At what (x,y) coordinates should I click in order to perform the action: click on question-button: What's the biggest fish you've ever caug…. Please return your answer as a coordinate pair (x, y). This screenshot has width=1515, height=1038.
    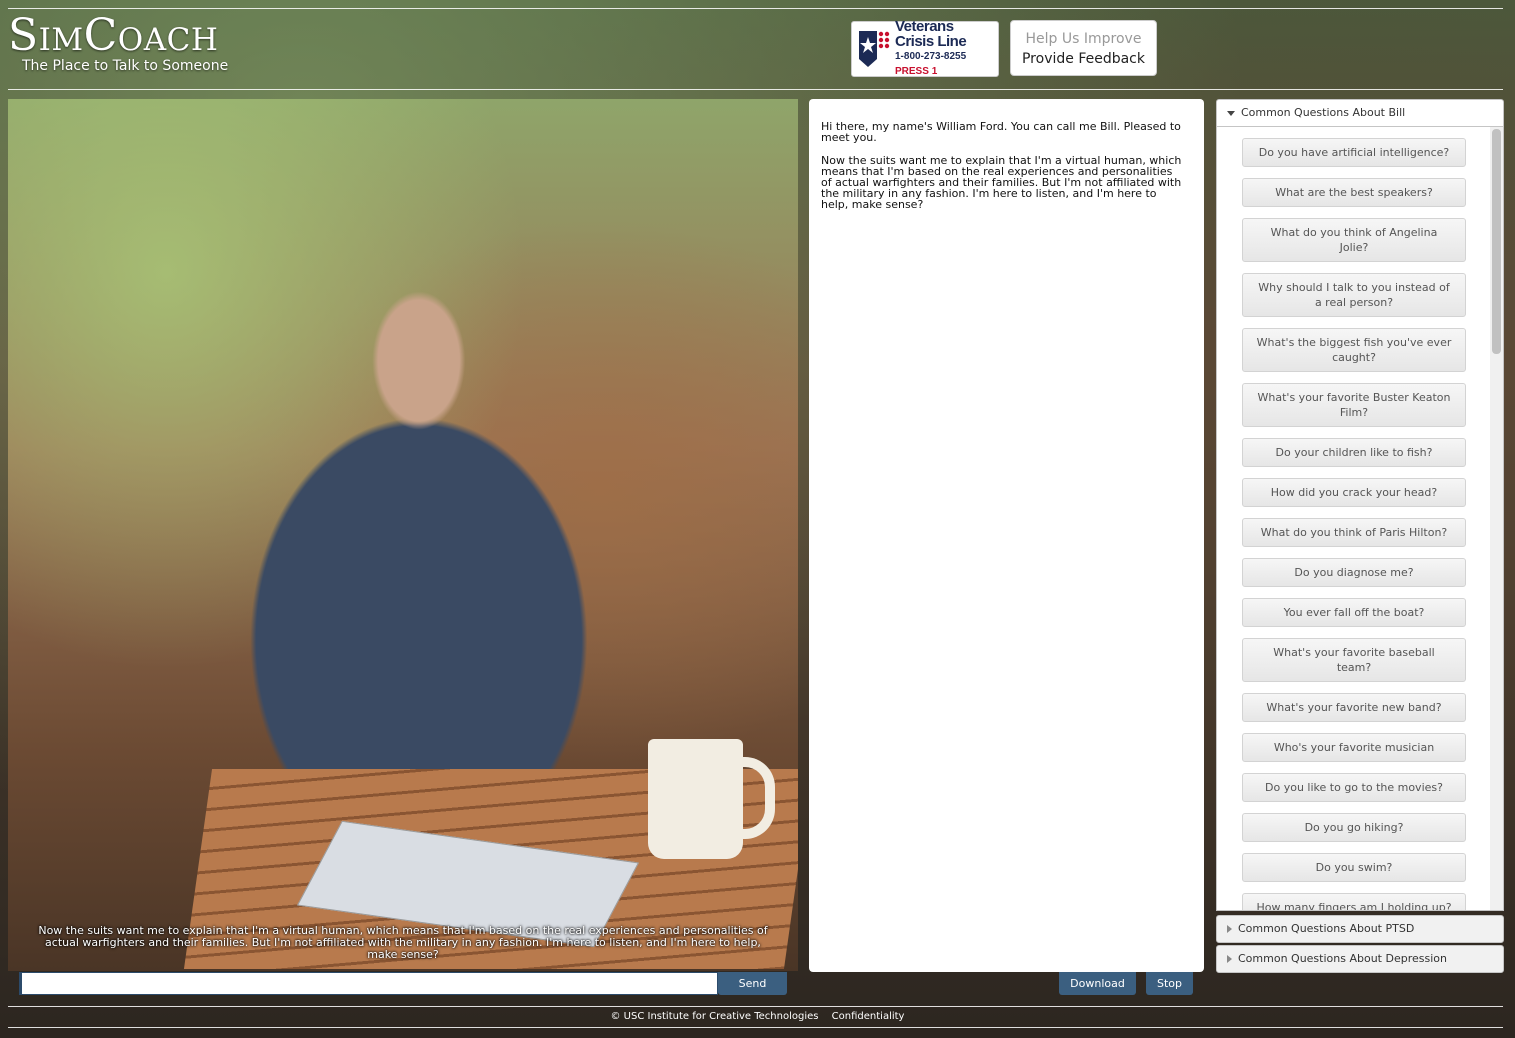
    Looking at the image, I should click on (1354, 350).